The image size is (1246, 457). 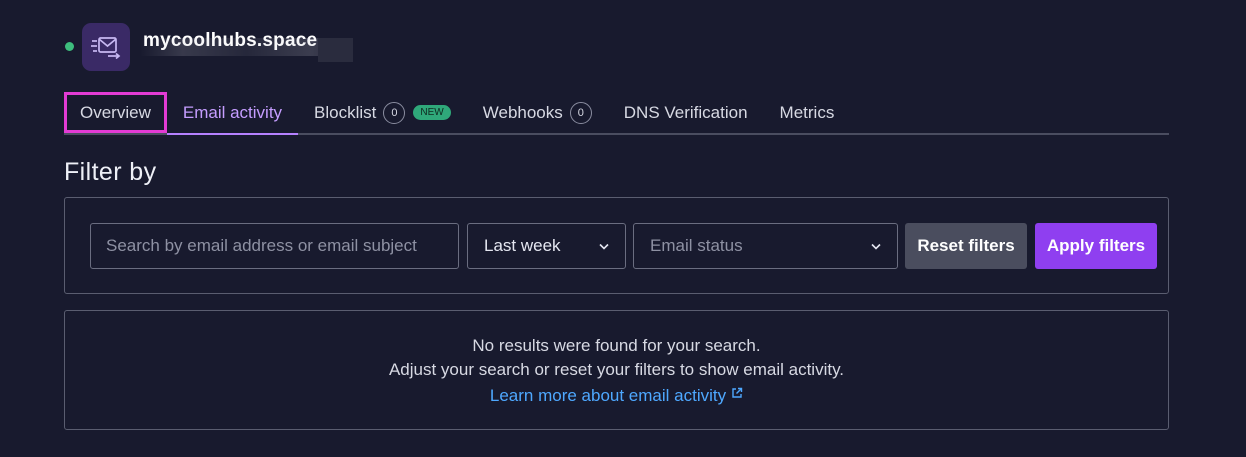 I want to click on tab-label: Metrics, so click(x=807, y=112).